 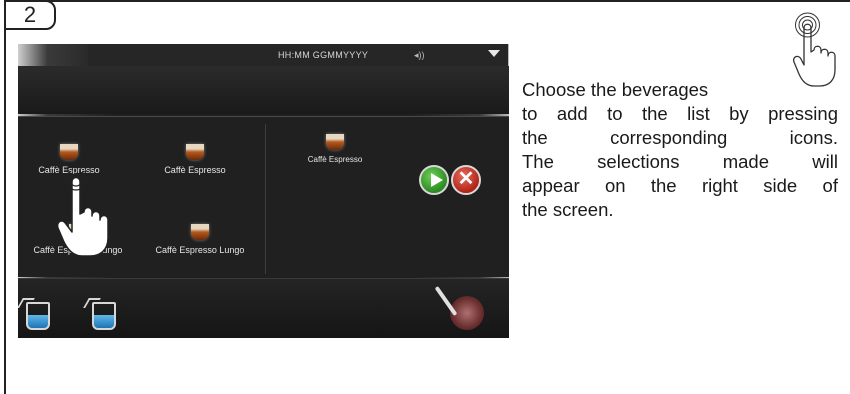 What do you see at coordinates (494, 53) in the screenshot?
I see `menu-chevron-icon` at bounding box center [494, 53].